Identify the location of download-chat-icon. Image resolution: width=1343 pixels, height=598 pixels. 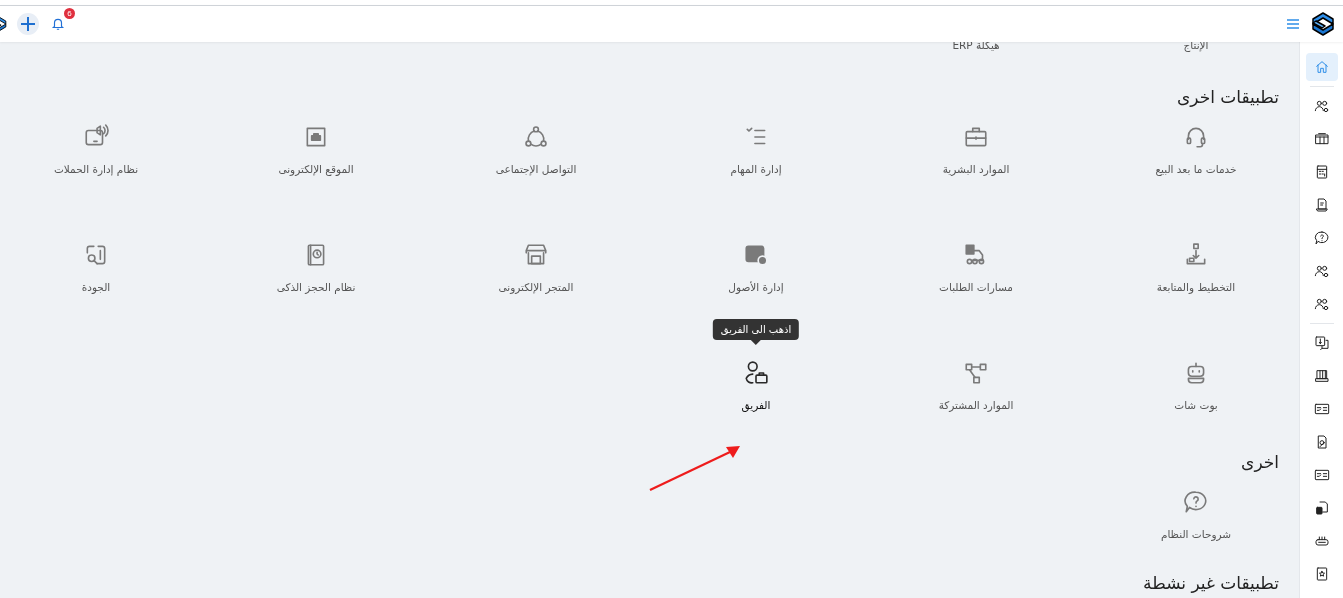
(1321, 343).